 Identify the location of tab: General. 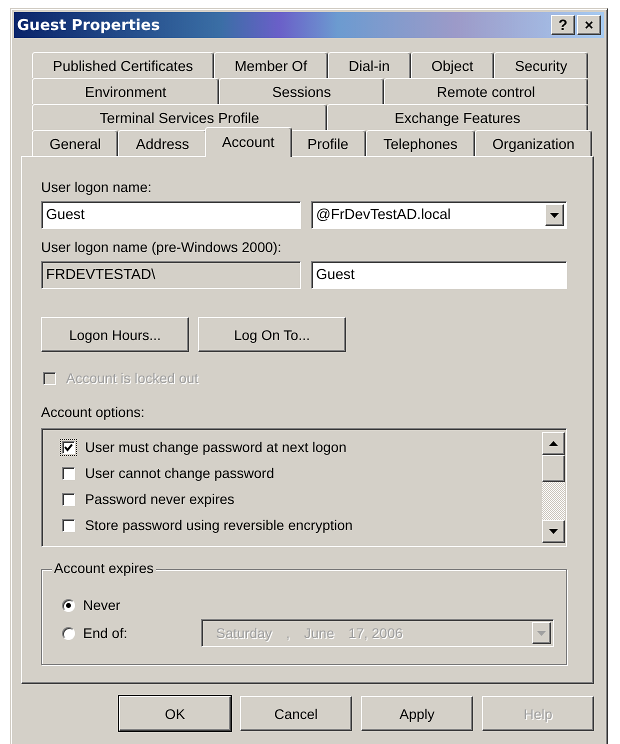
(75, 143).